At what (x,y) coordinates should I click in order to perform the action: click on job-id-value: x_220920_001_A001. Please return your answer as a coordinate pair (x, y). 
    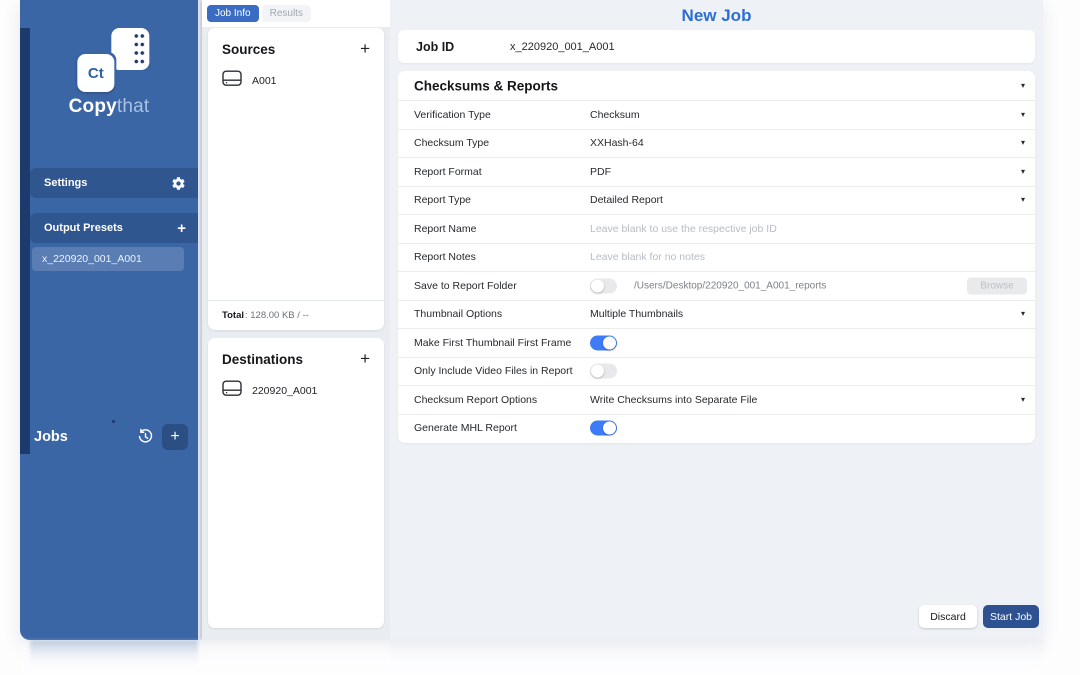
    Looking at the image, I should click on (562, 47).